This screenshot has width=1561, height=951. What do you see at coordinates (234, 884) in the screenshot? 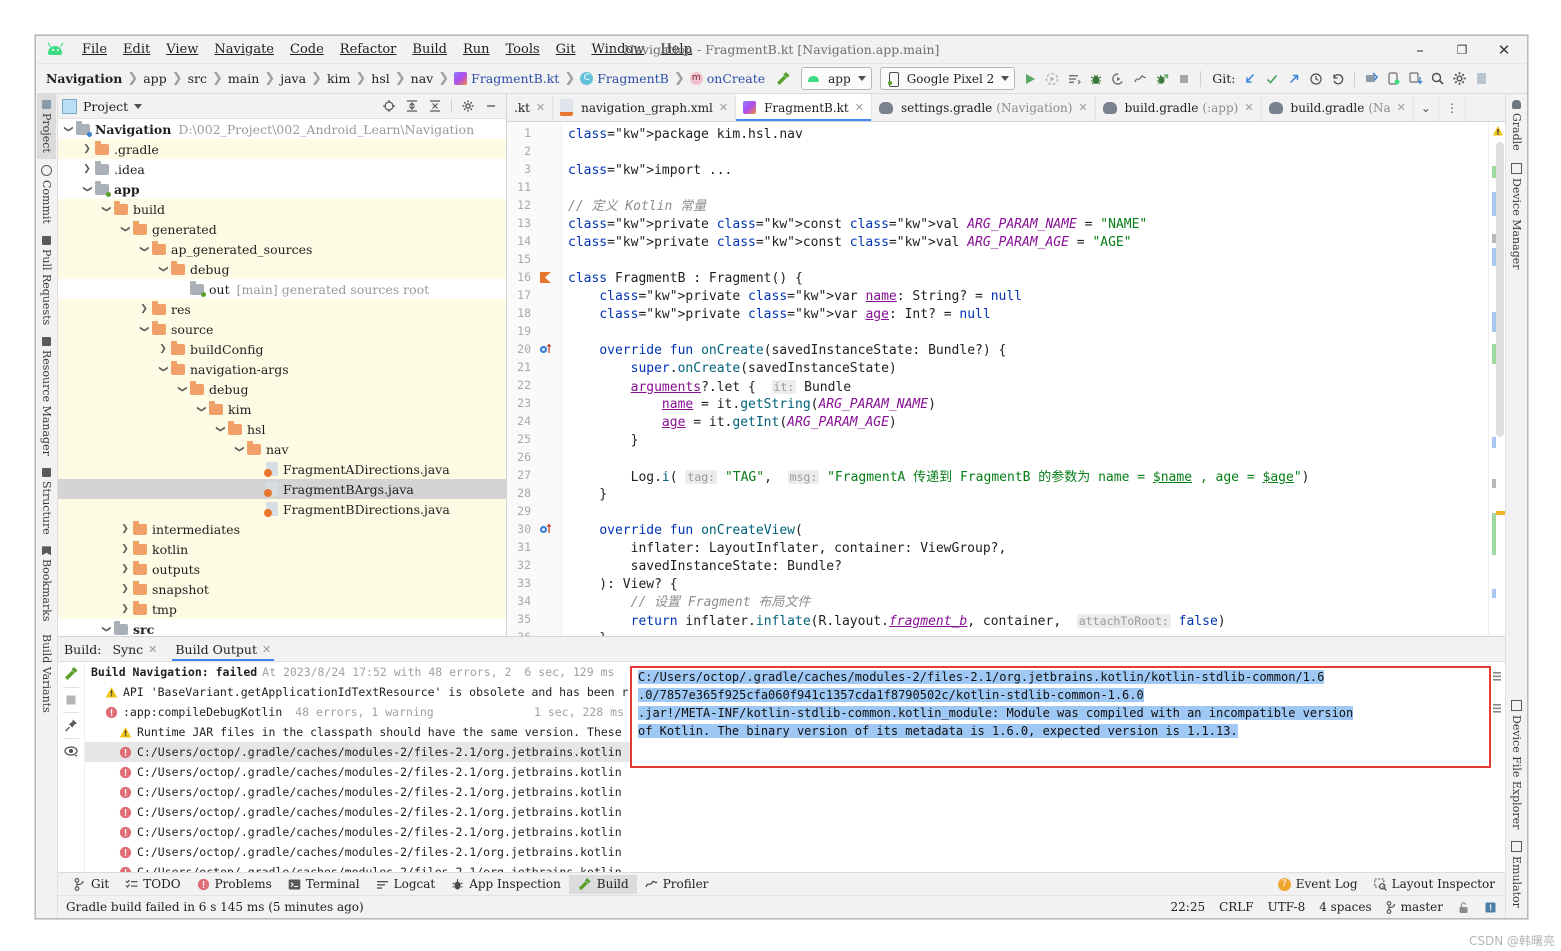
I see `tool-window-button-problems: Problems` at bounding box center [234, 884].